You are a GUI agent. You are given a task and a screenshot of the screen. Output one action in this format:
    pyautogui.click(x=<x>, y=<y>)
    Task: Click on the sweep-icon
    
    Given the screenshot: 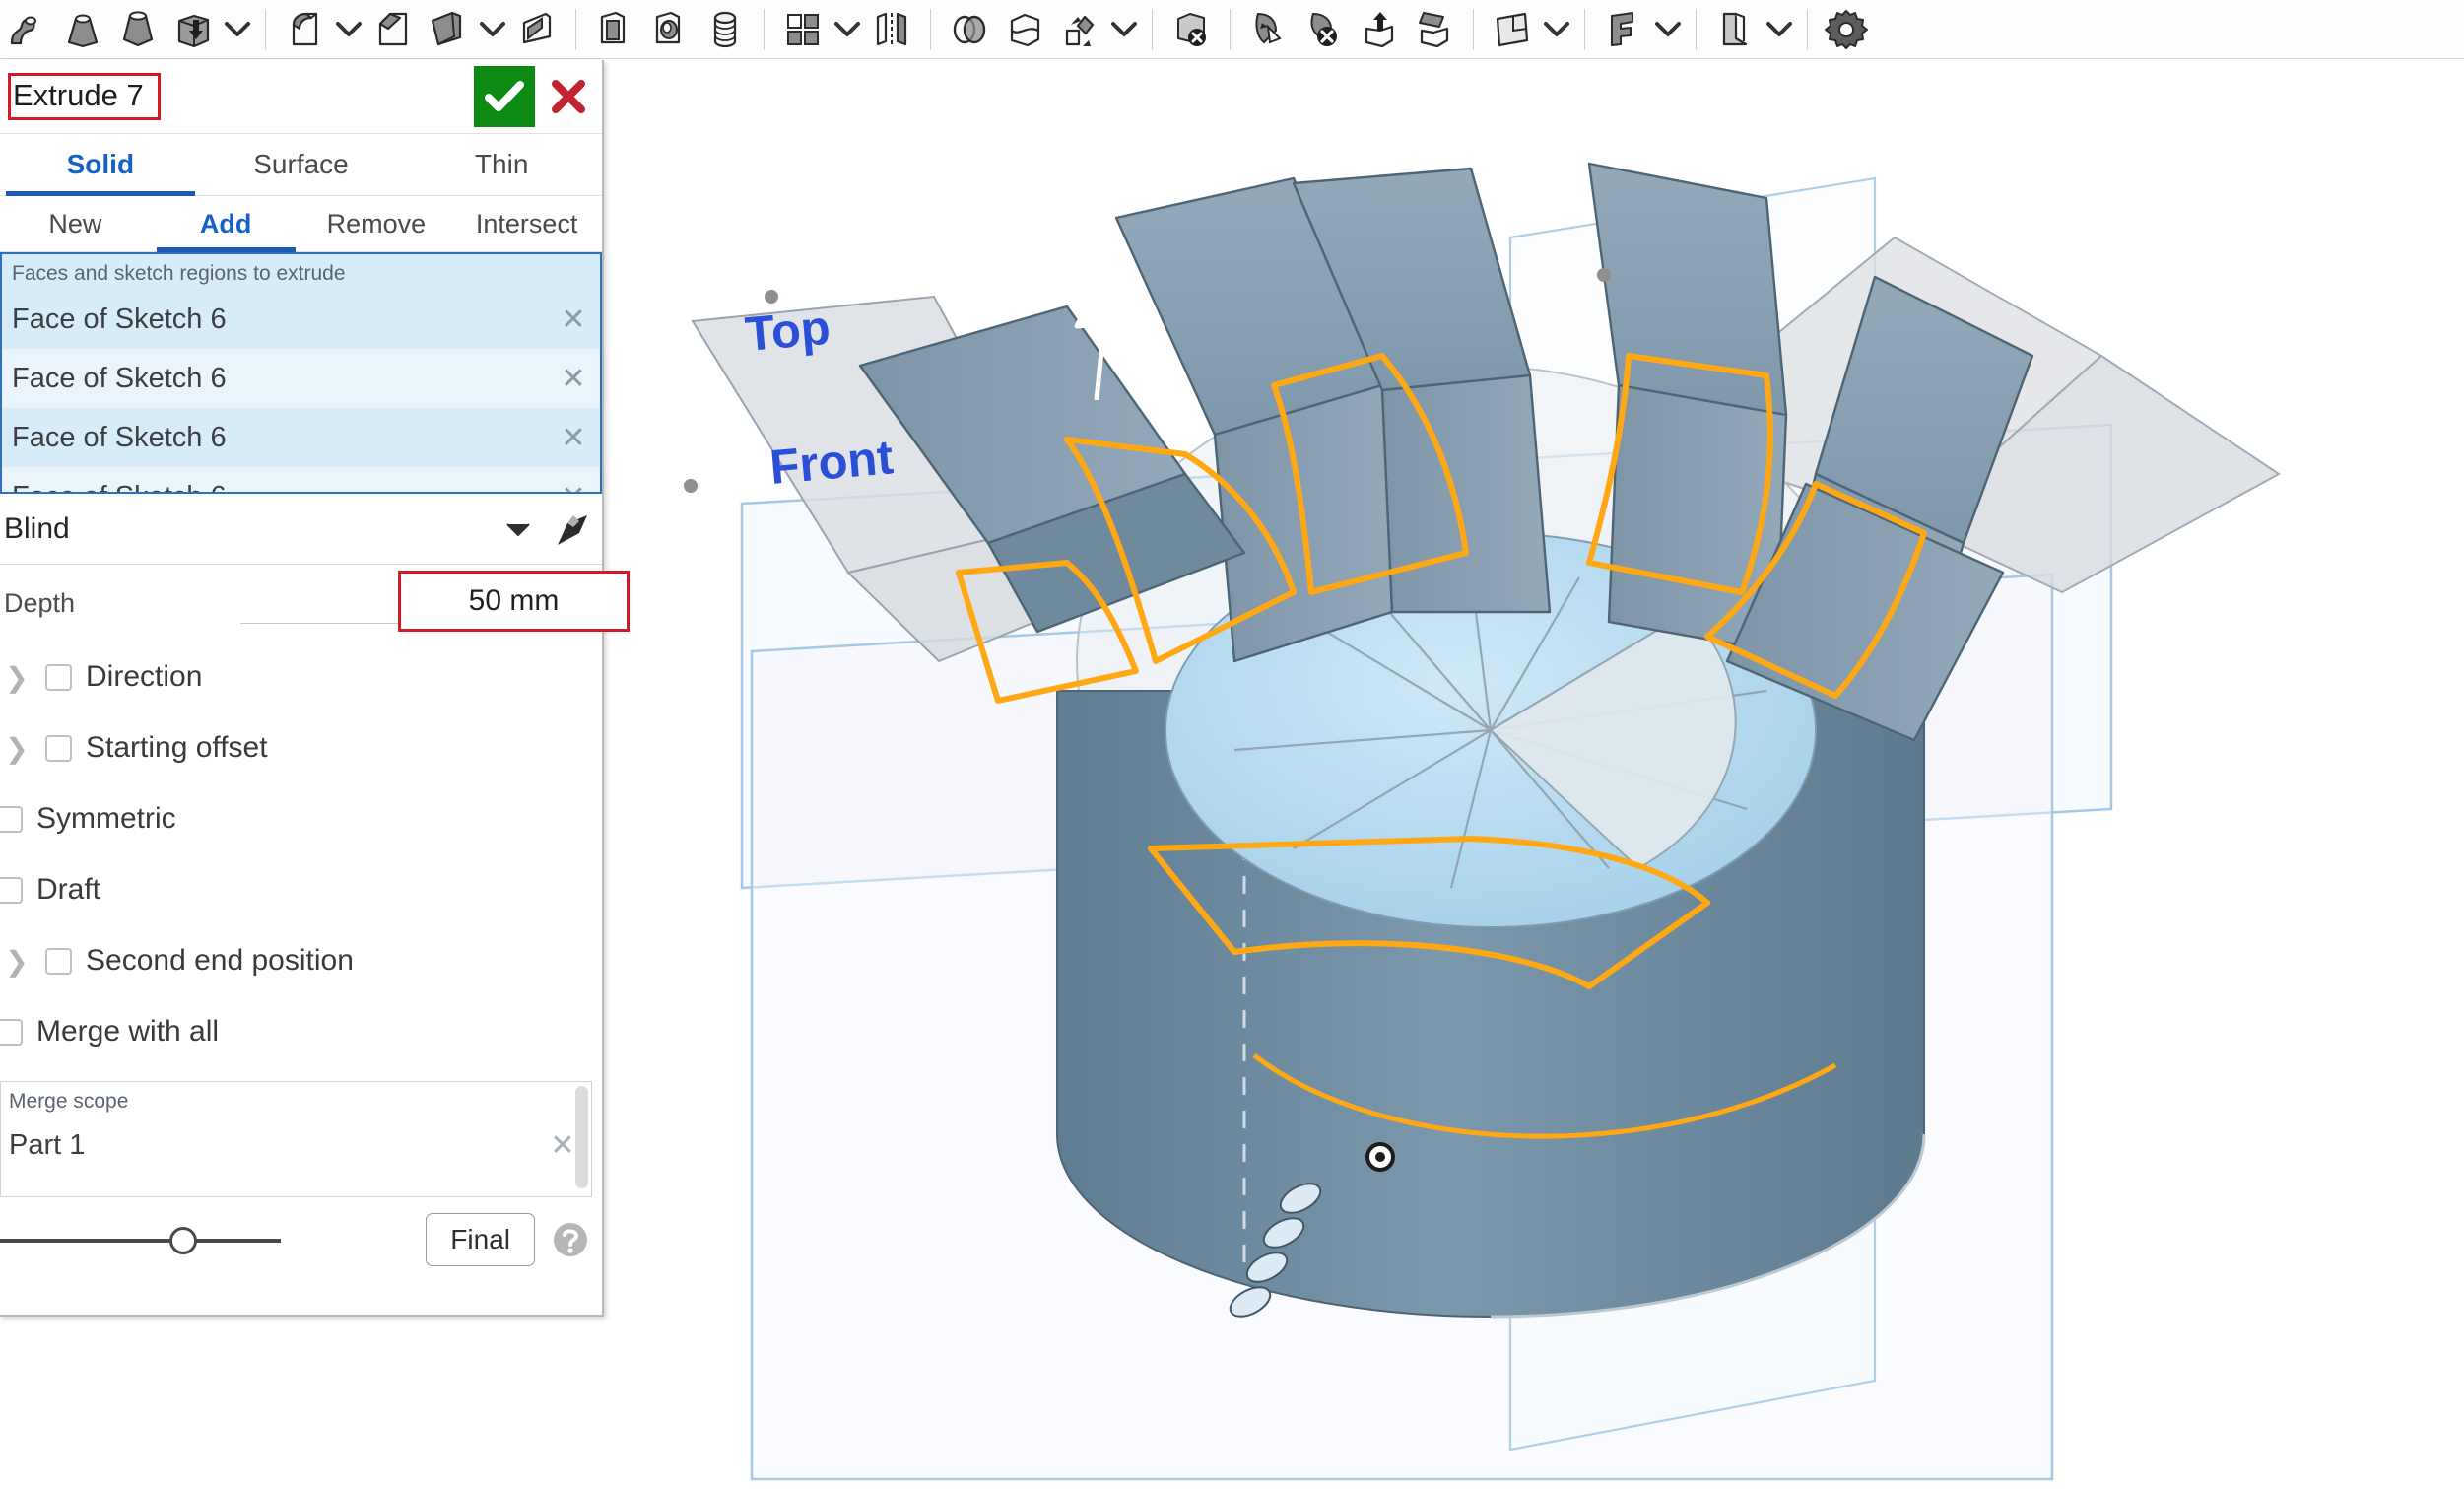 What is the action you would take?
    pyautogui.click(x=28, y=29)
    